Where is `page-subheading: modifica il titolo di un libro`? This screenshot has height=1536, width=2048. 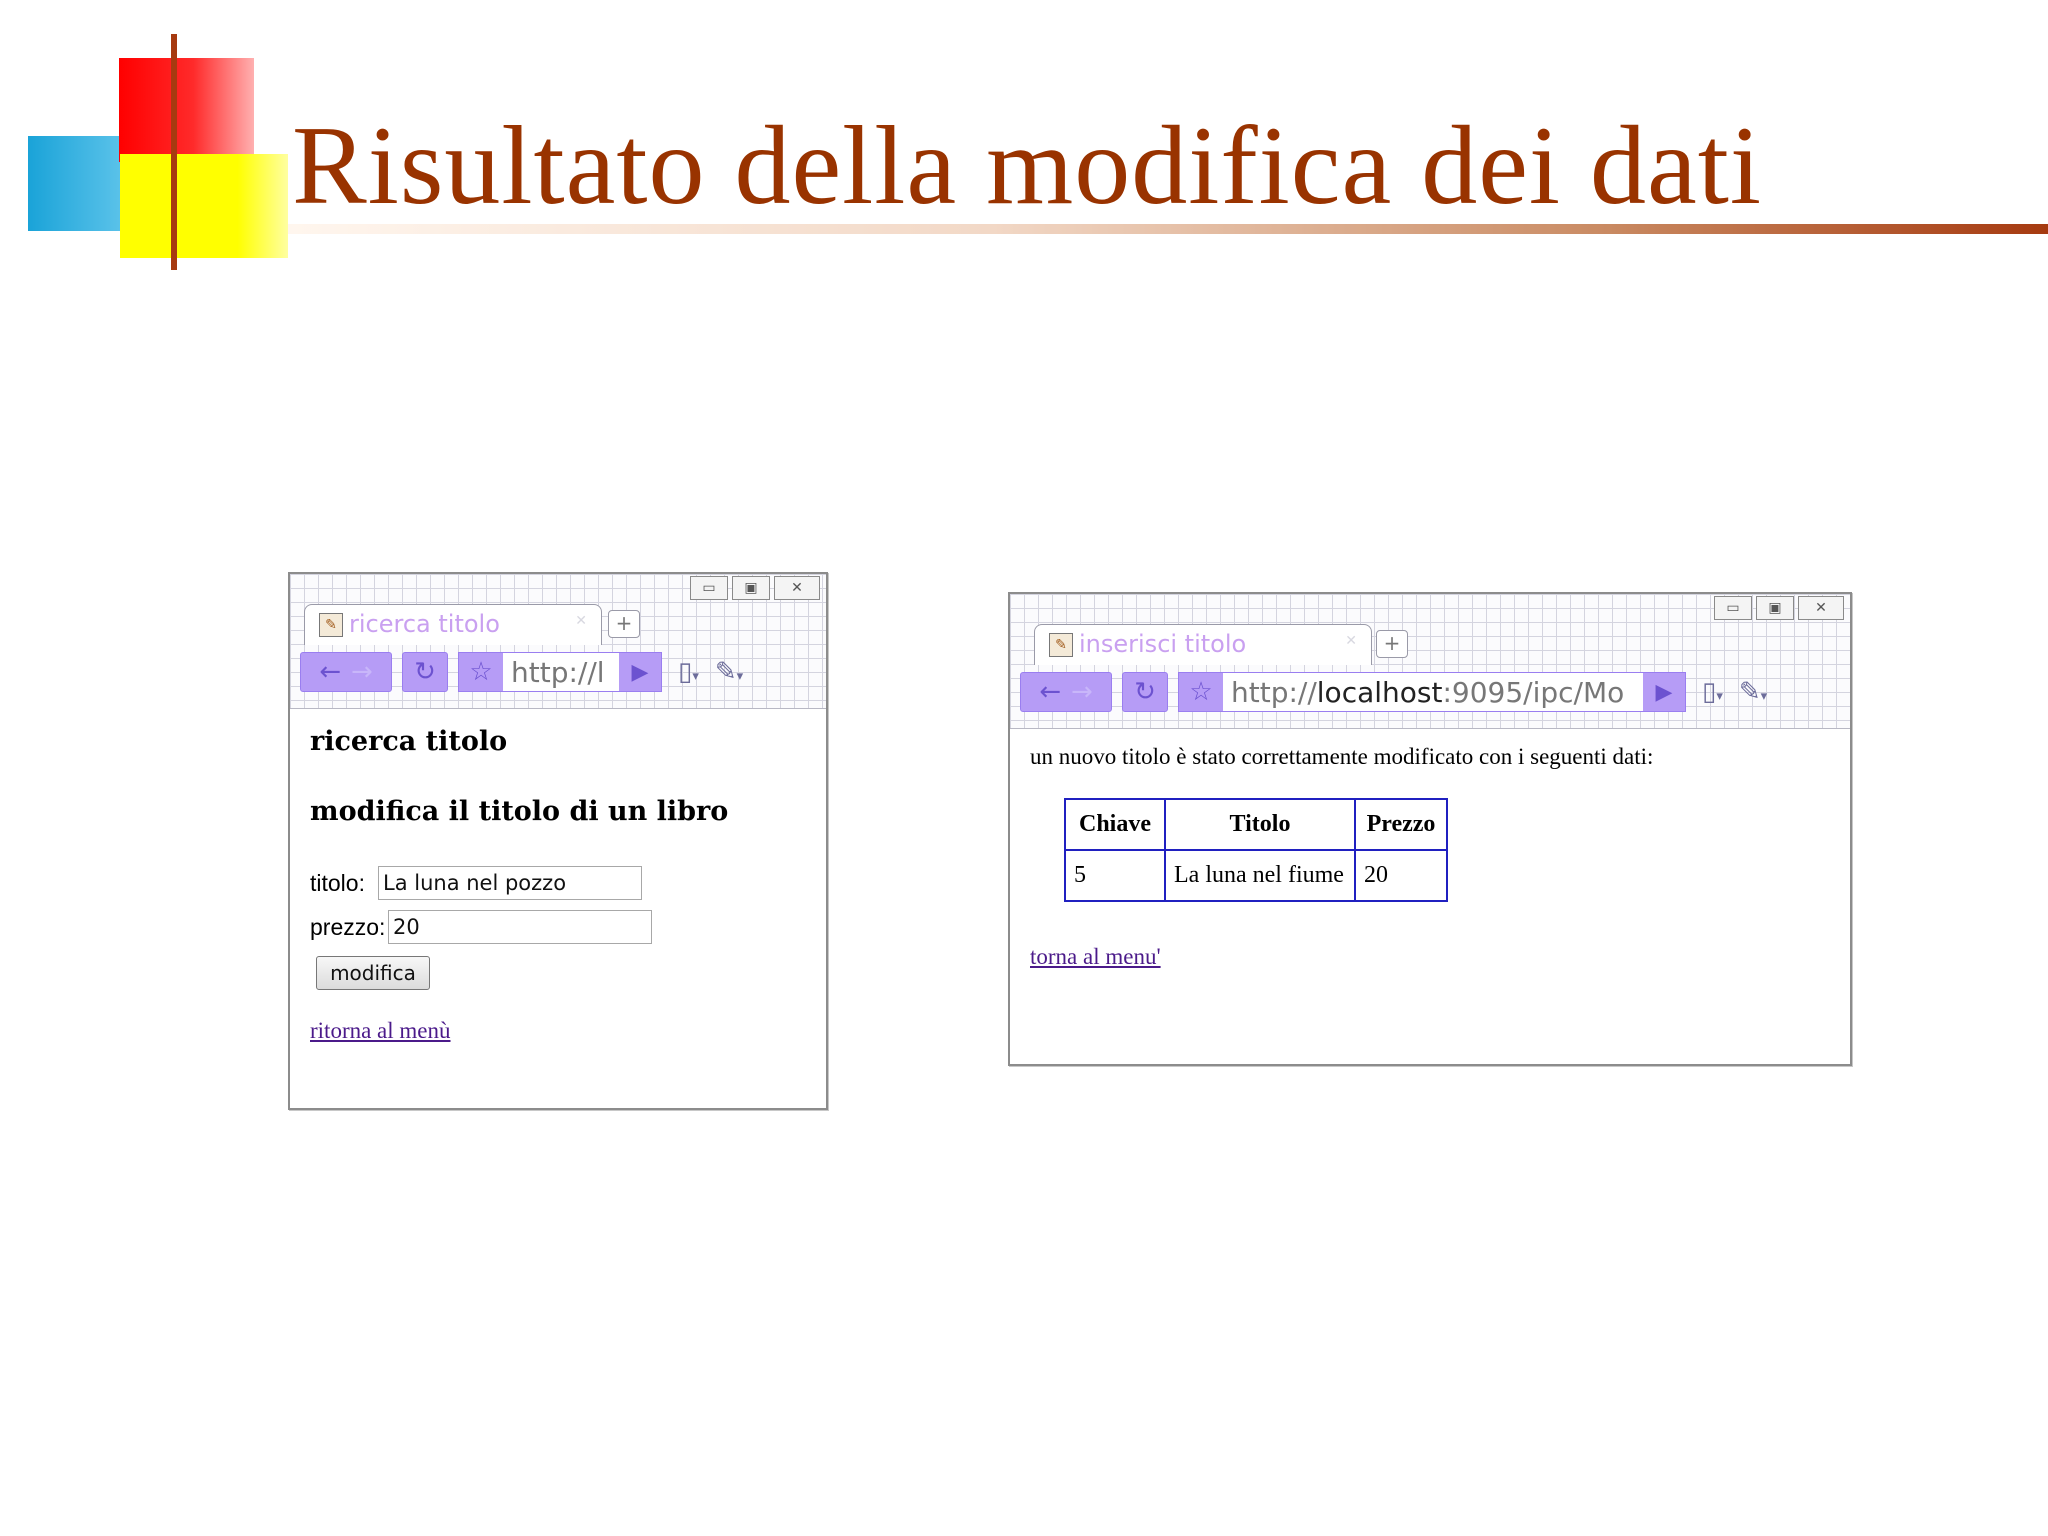 page-subheading: modifica il titolo di un libro is located at coordinates (519, 811).